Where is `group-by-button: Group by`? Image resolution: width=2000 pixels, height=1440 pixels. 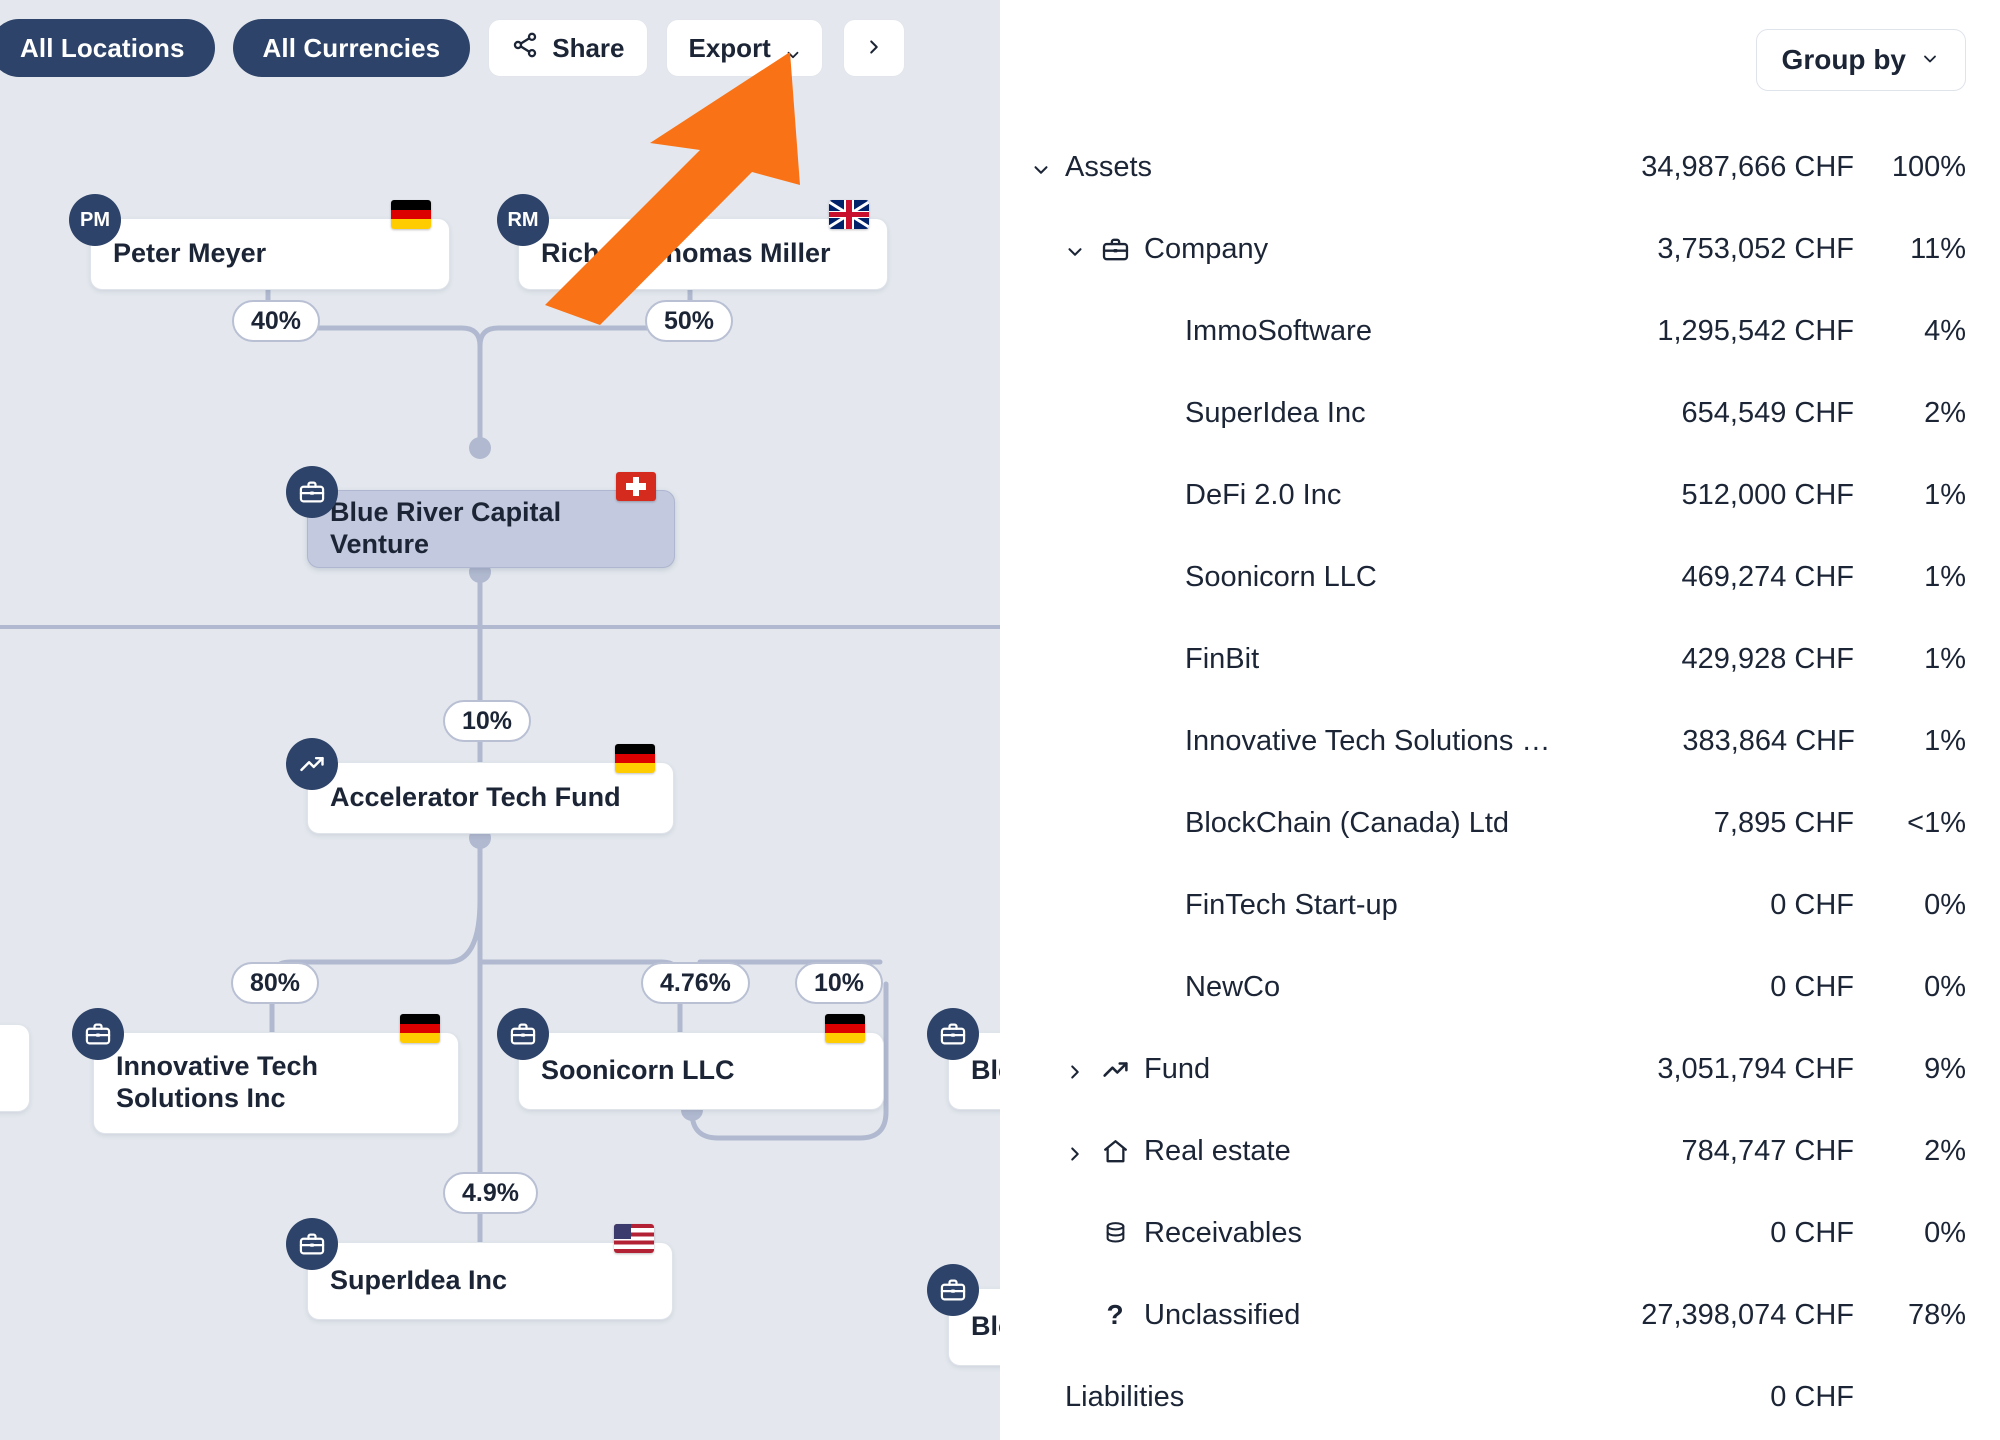
group-by-button: Group by is located at coordinates (1860, 60).